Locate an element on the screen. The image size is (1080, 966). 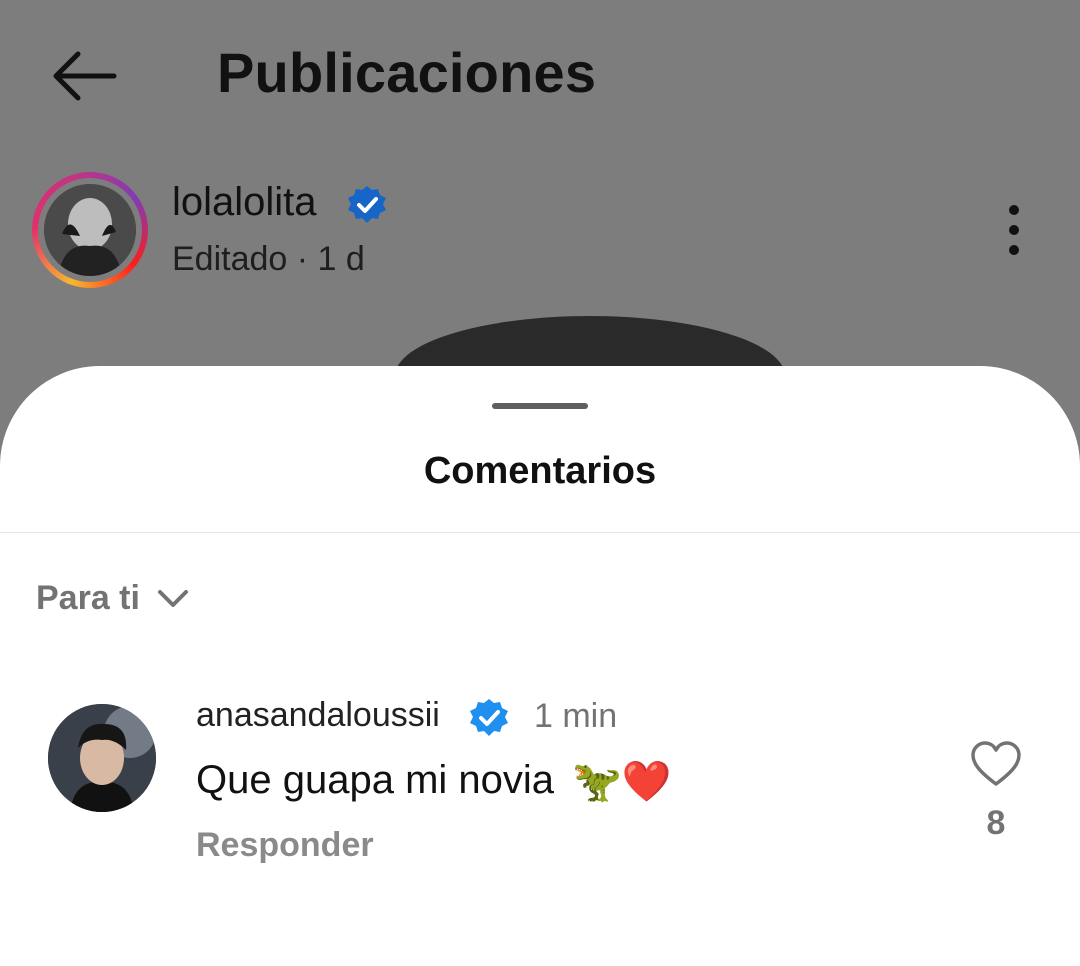
arrow-left-icon is located at coordinates (85, 76).